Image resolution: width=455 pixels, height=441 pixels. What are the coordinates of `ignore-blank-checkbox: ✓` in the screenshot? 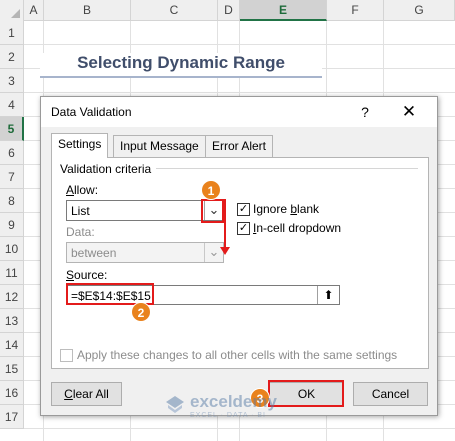 It's located at (243, 209).